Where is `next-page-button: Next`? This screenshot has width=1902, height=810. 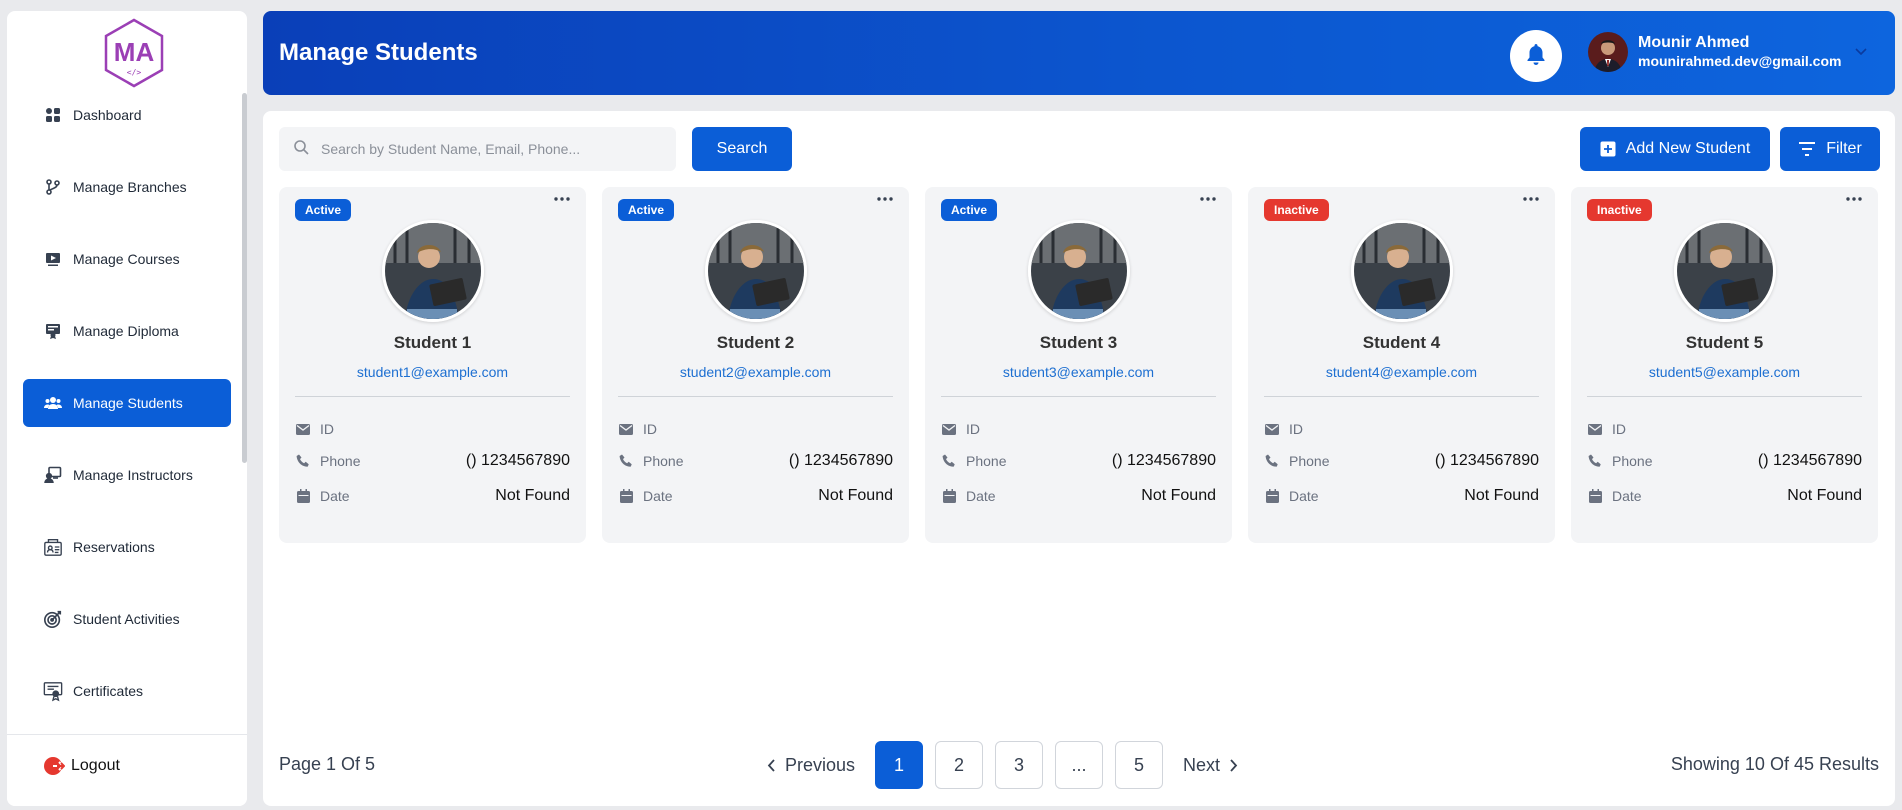 next-page-button: Next is located at coordinates (1210, 765).